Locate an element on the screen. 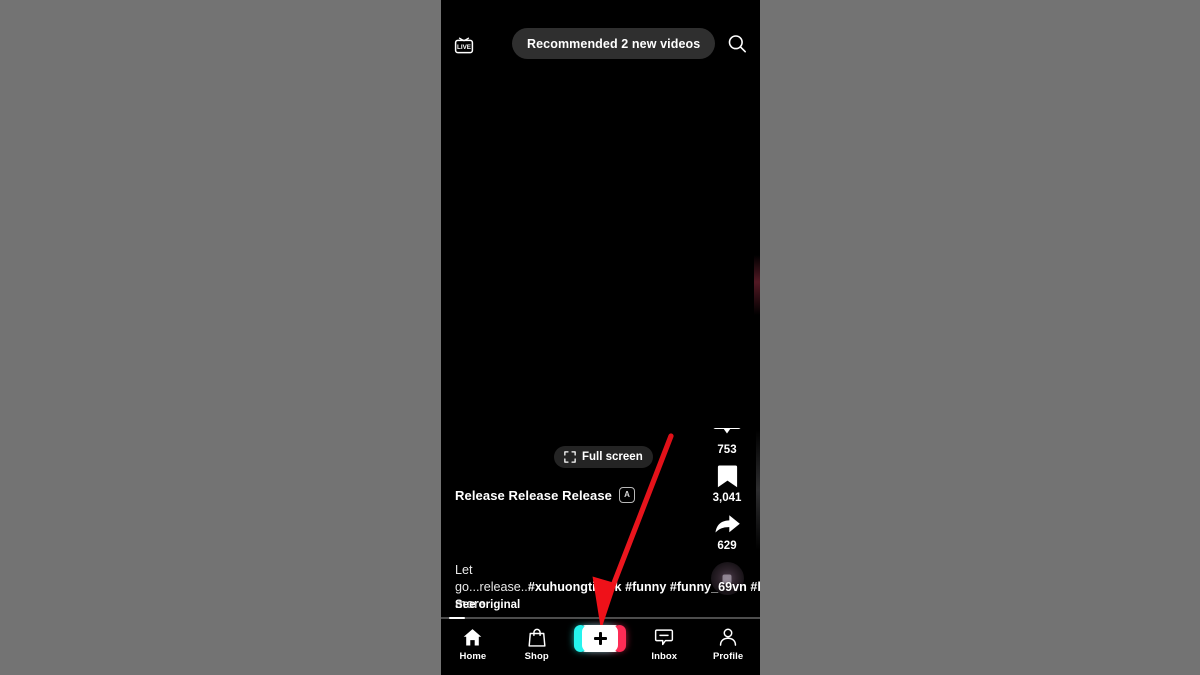  top-bar: LIVE Recommended 2 new videos is located at coordinates (600, 44).